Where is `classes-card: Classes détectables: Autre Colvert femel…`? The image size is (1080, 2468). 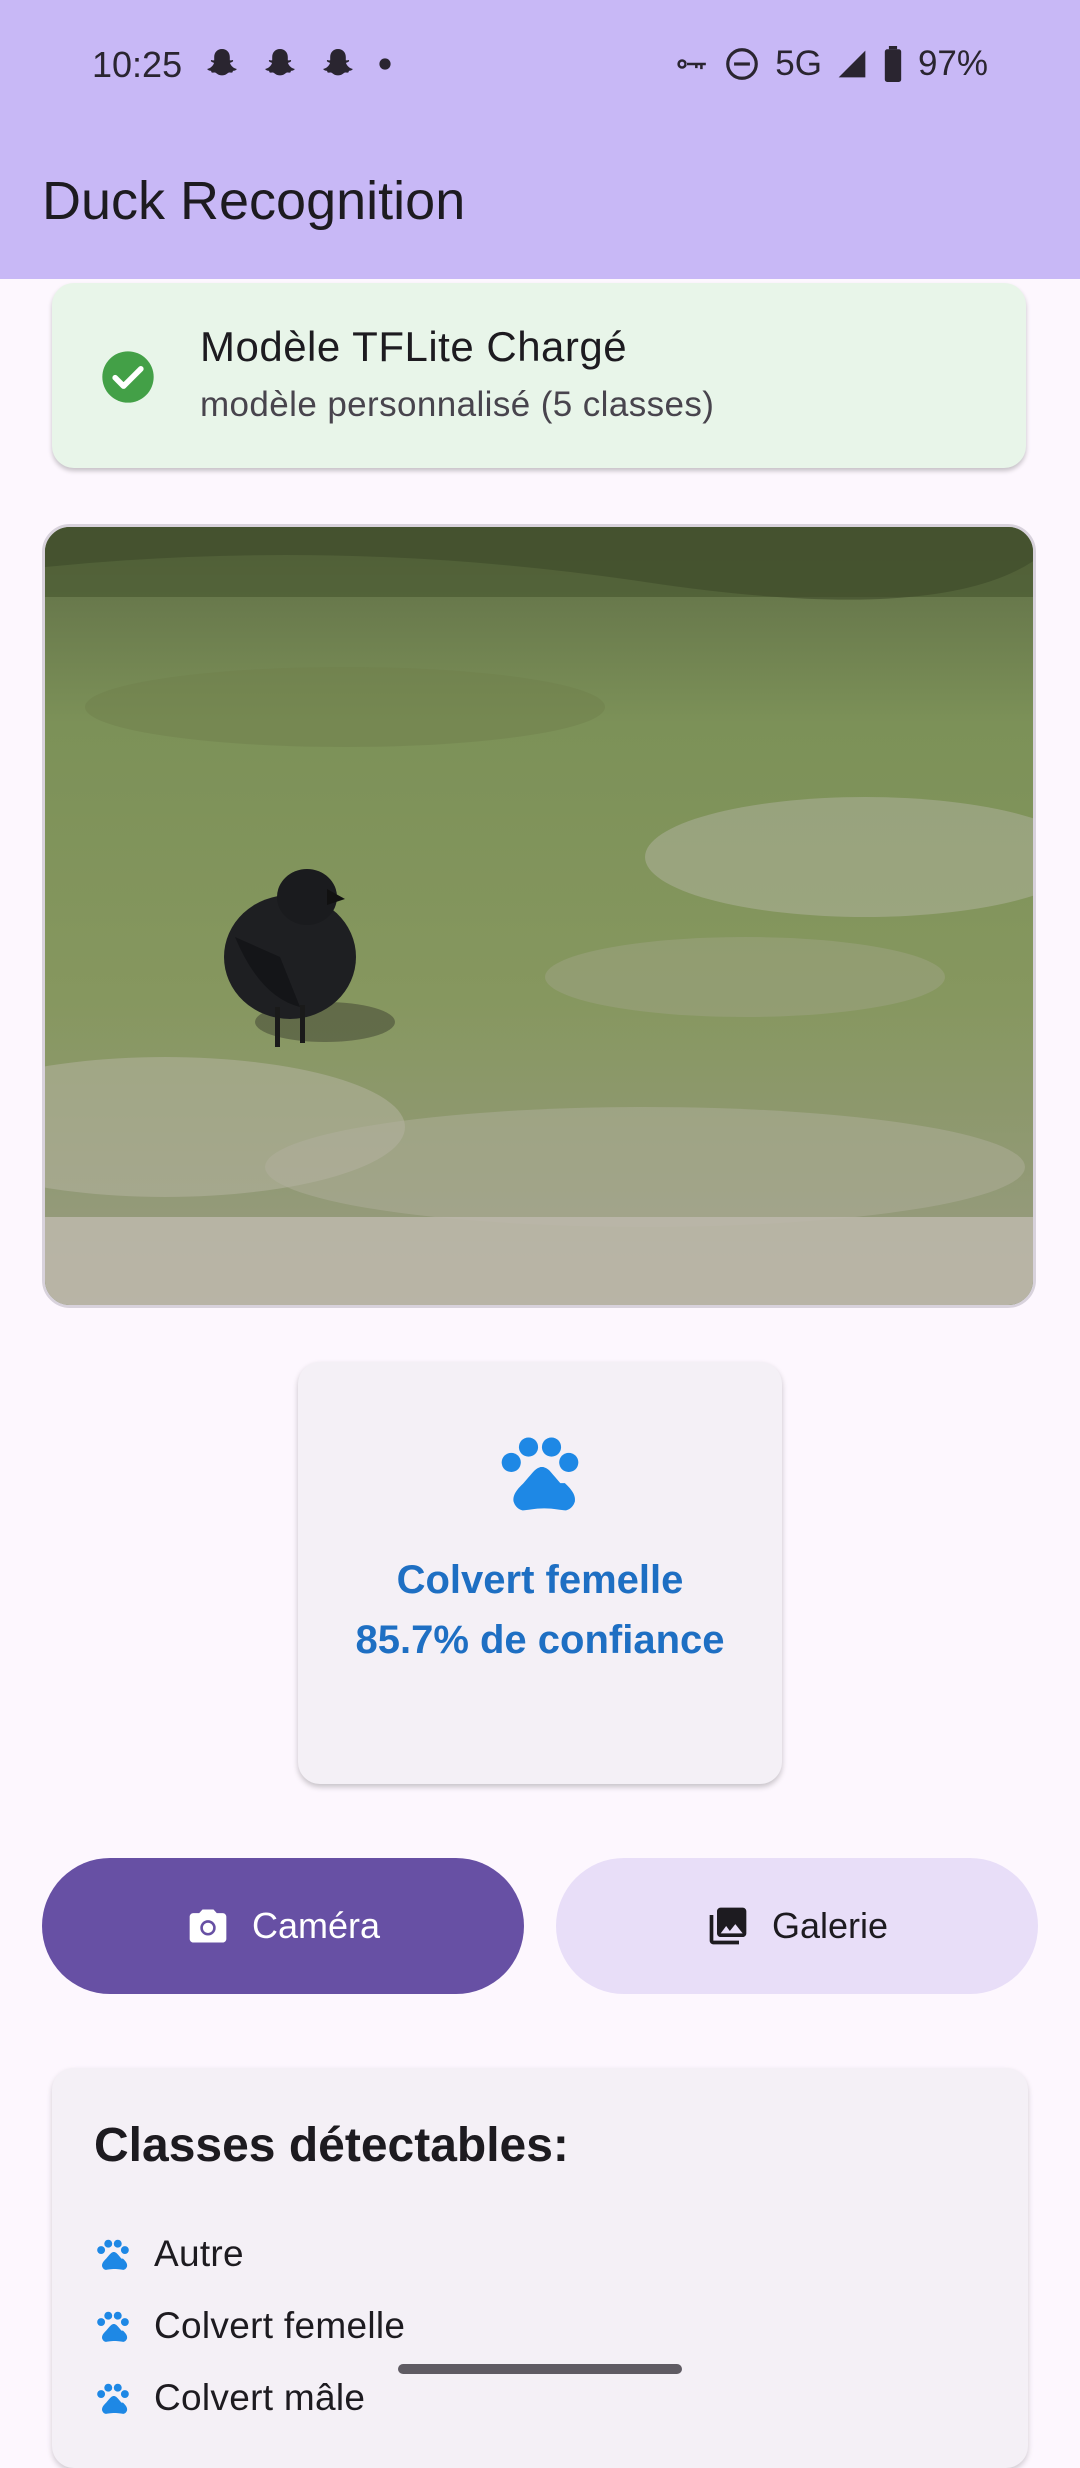 classes-card: Classes détectables: Autre Colvert femel… is located at coordinates (540, 2268).